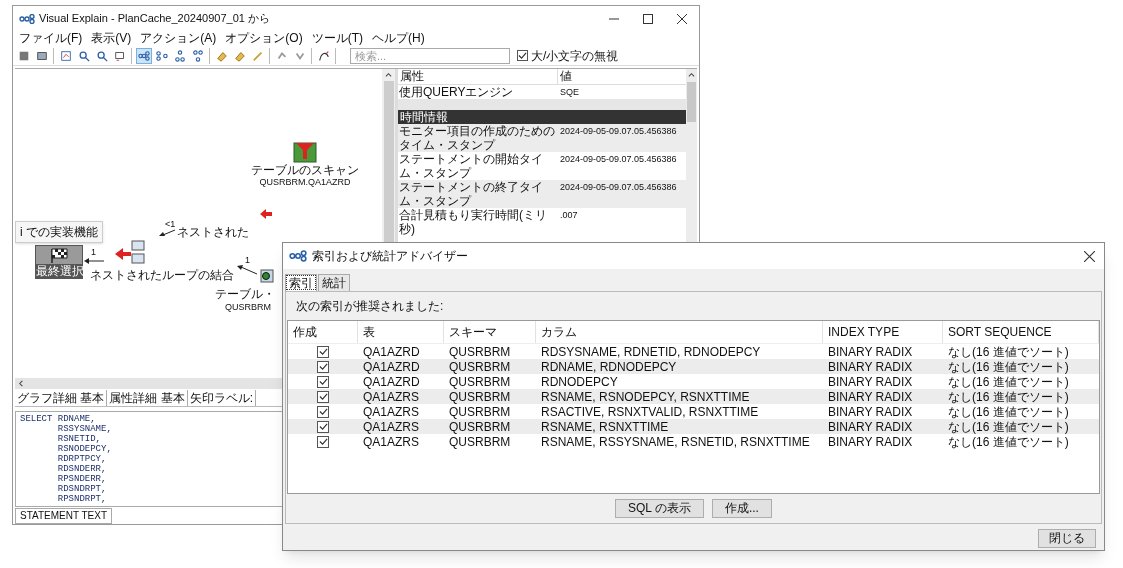 The height and width of the screenshot is (568, 1123). What do you see at coordinates (691, 101) in the screenshot?
I see `scroll-thumb` at bounding box center [691, 101].